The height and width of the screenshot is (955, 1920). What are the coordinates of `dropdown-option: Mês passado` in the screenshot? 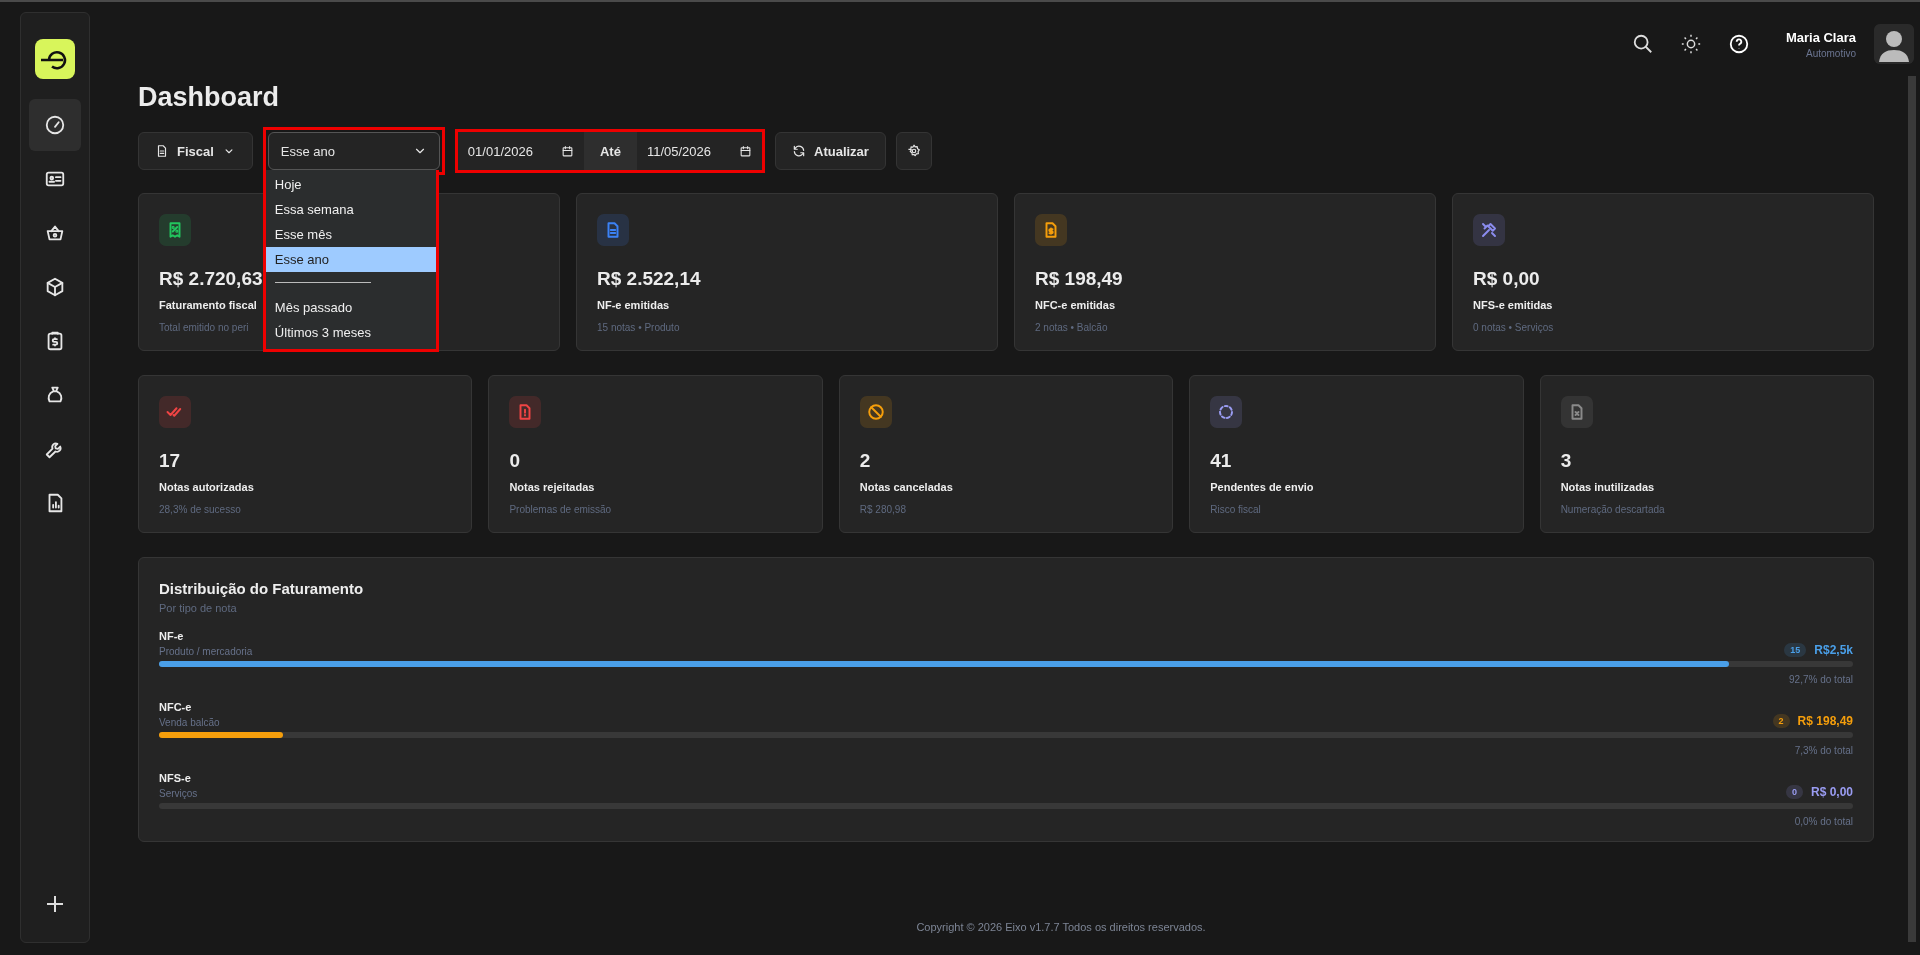 It's located at (350, 307).